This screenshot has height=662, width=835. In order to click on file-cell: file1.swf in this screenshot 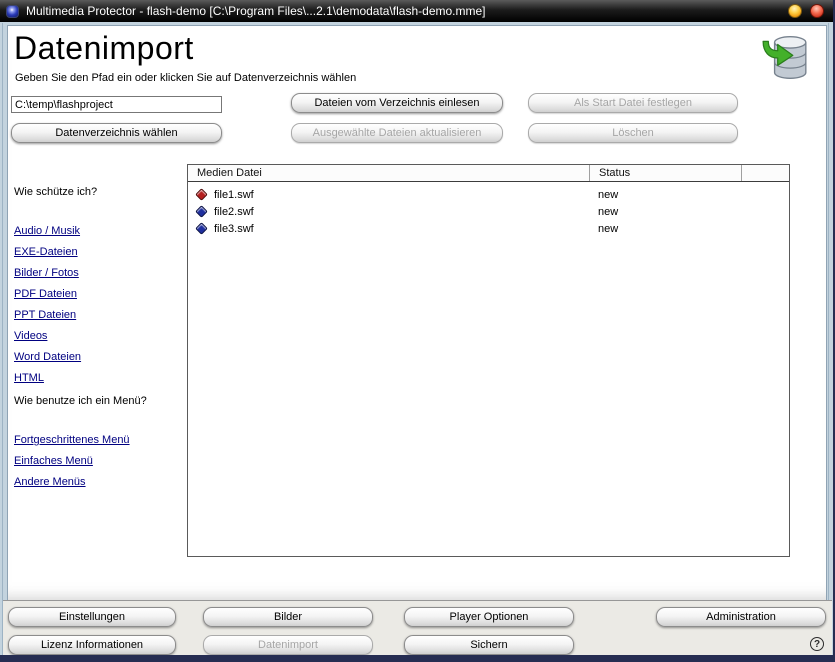, I will do `click(388, 194)`.